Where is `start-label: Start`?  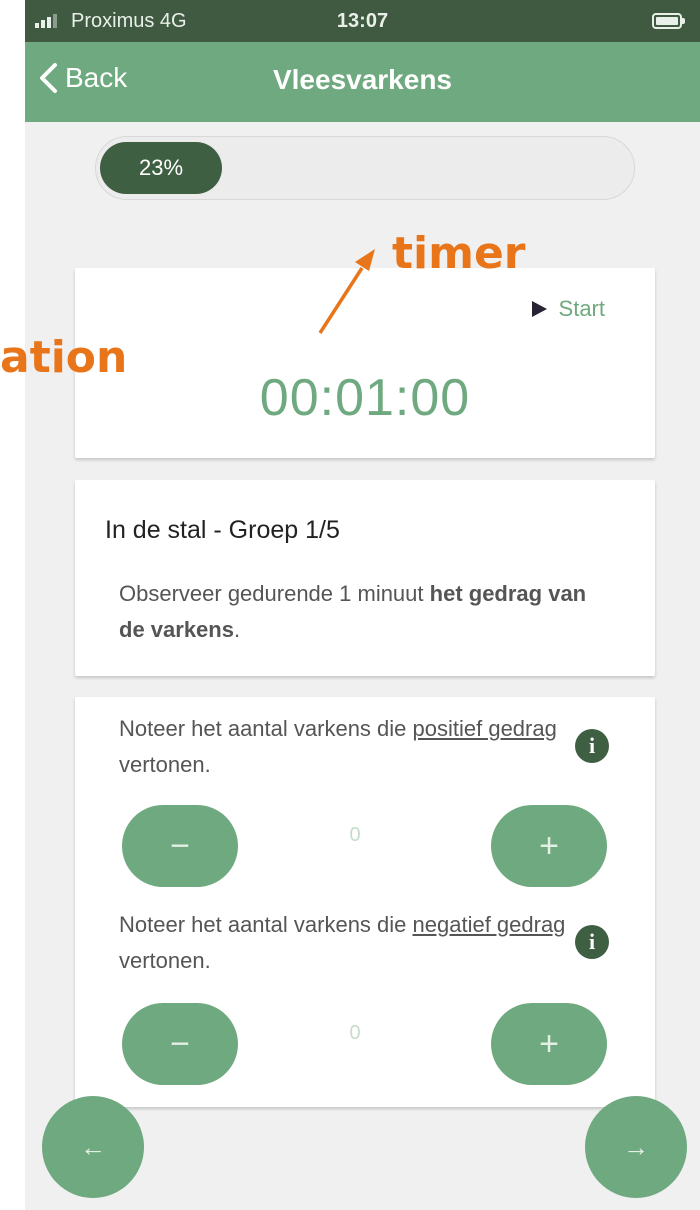 start-label: Start is located at coordinates (581, 308).